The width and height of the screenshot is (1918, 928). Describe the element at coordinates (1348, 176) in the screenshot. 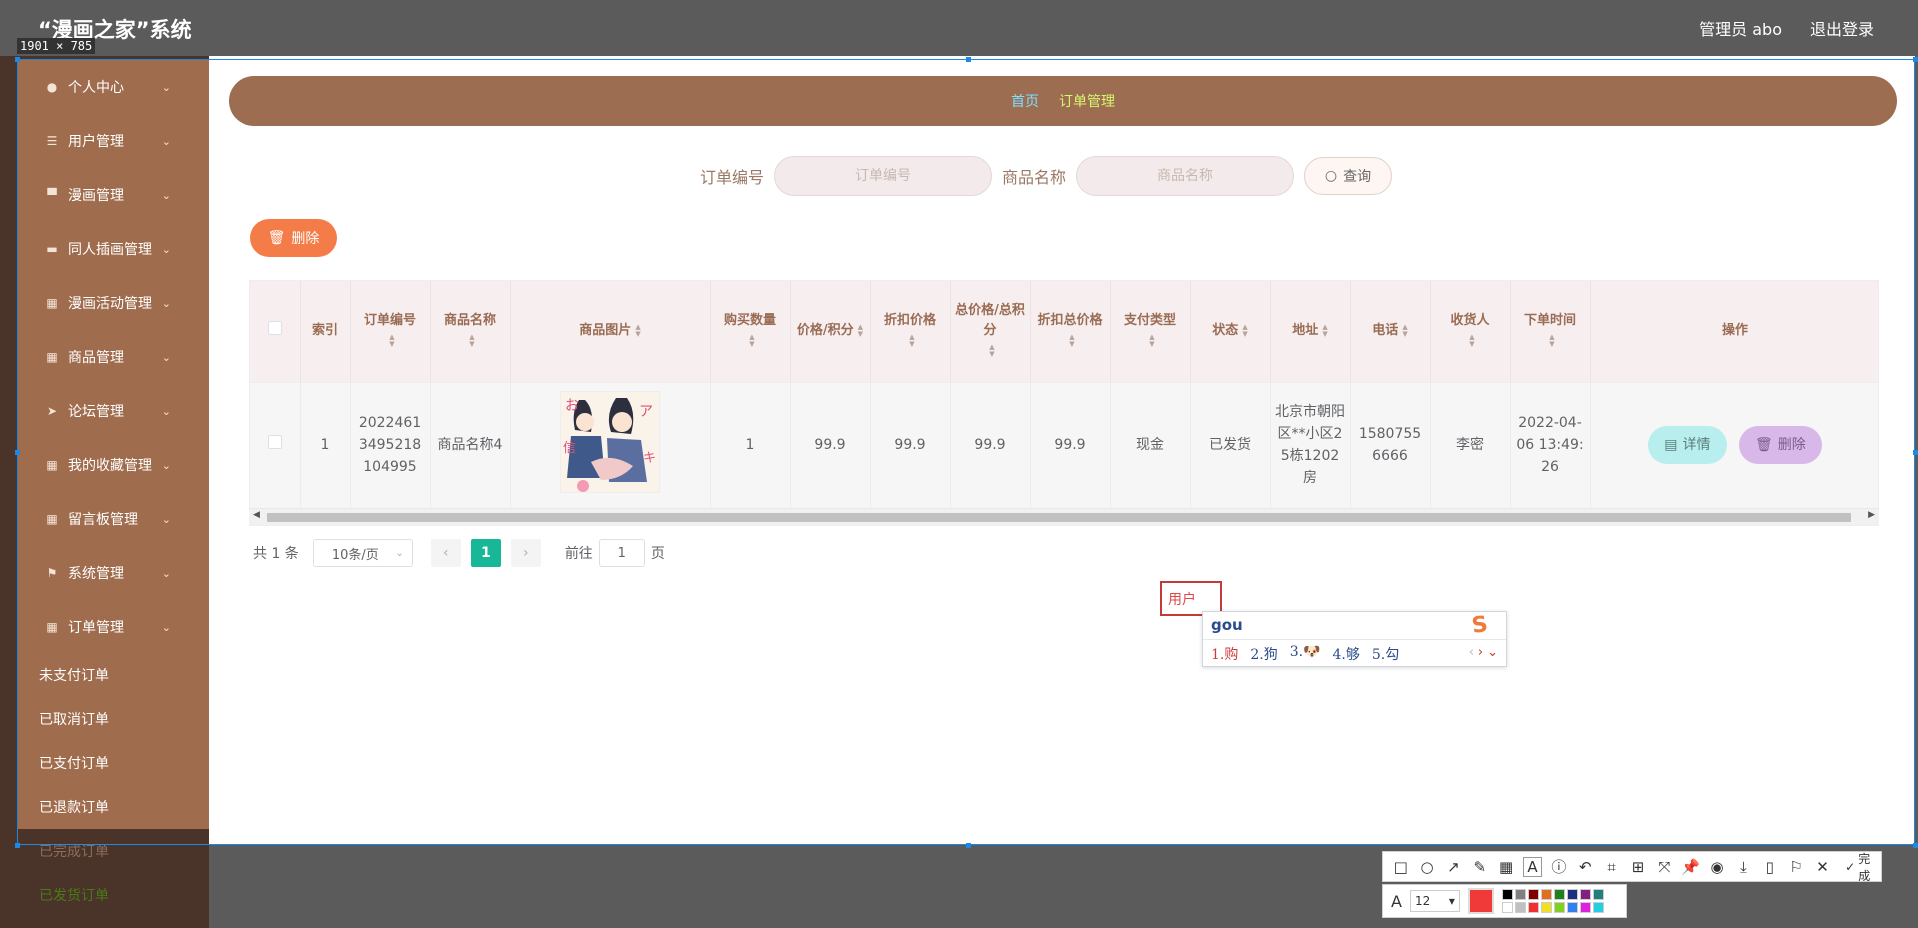

I see `search-button: ○ 查询` at that location.